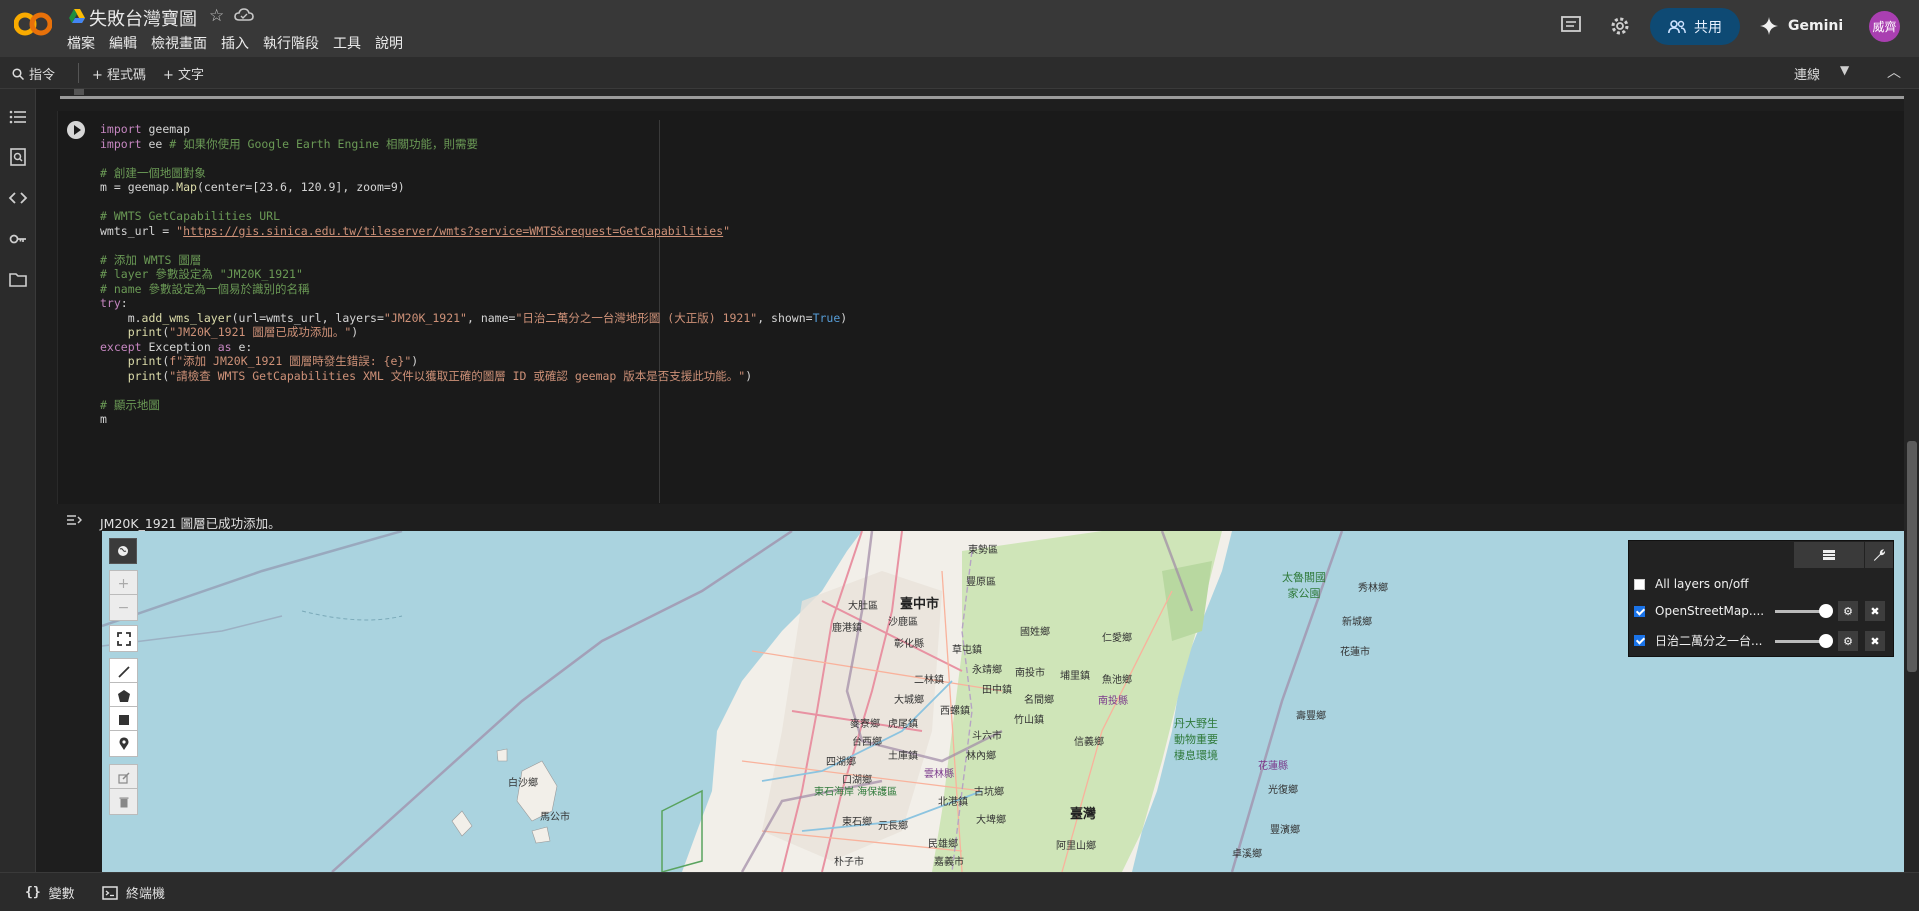  Describe the element at coordinates (18, 239) in the screenshot. I see `key-icon` at that location.